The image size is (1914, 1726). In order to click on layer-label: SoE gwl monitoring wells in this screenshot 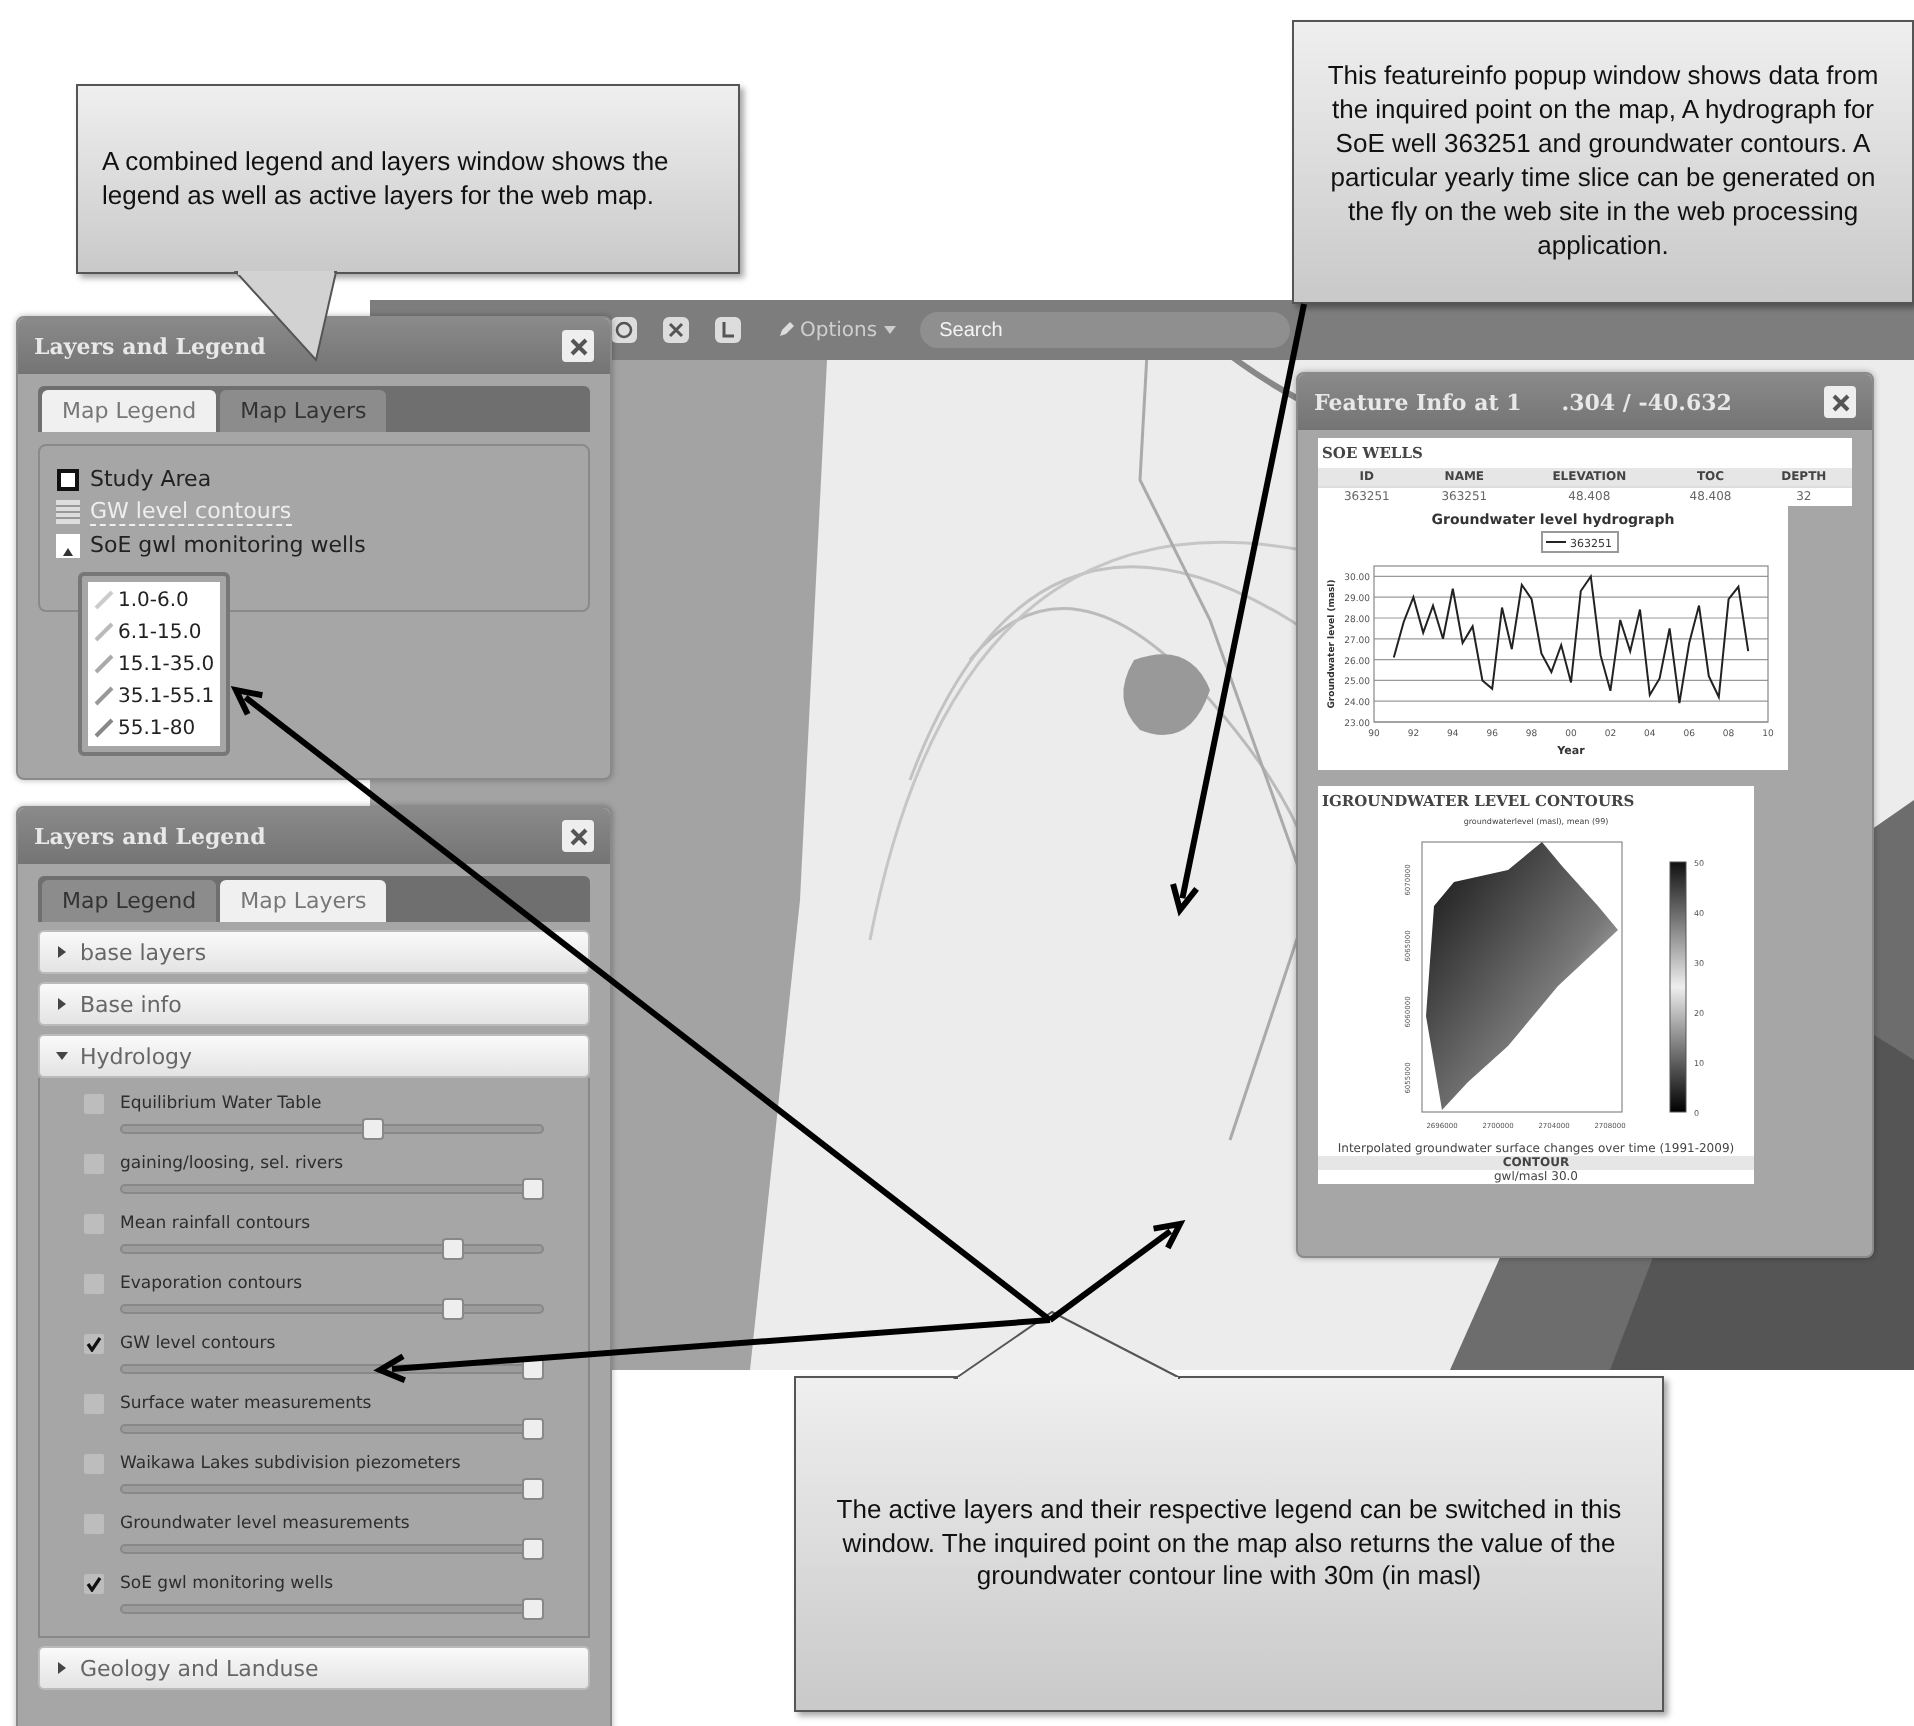, I will do `click(227, 1583)`.